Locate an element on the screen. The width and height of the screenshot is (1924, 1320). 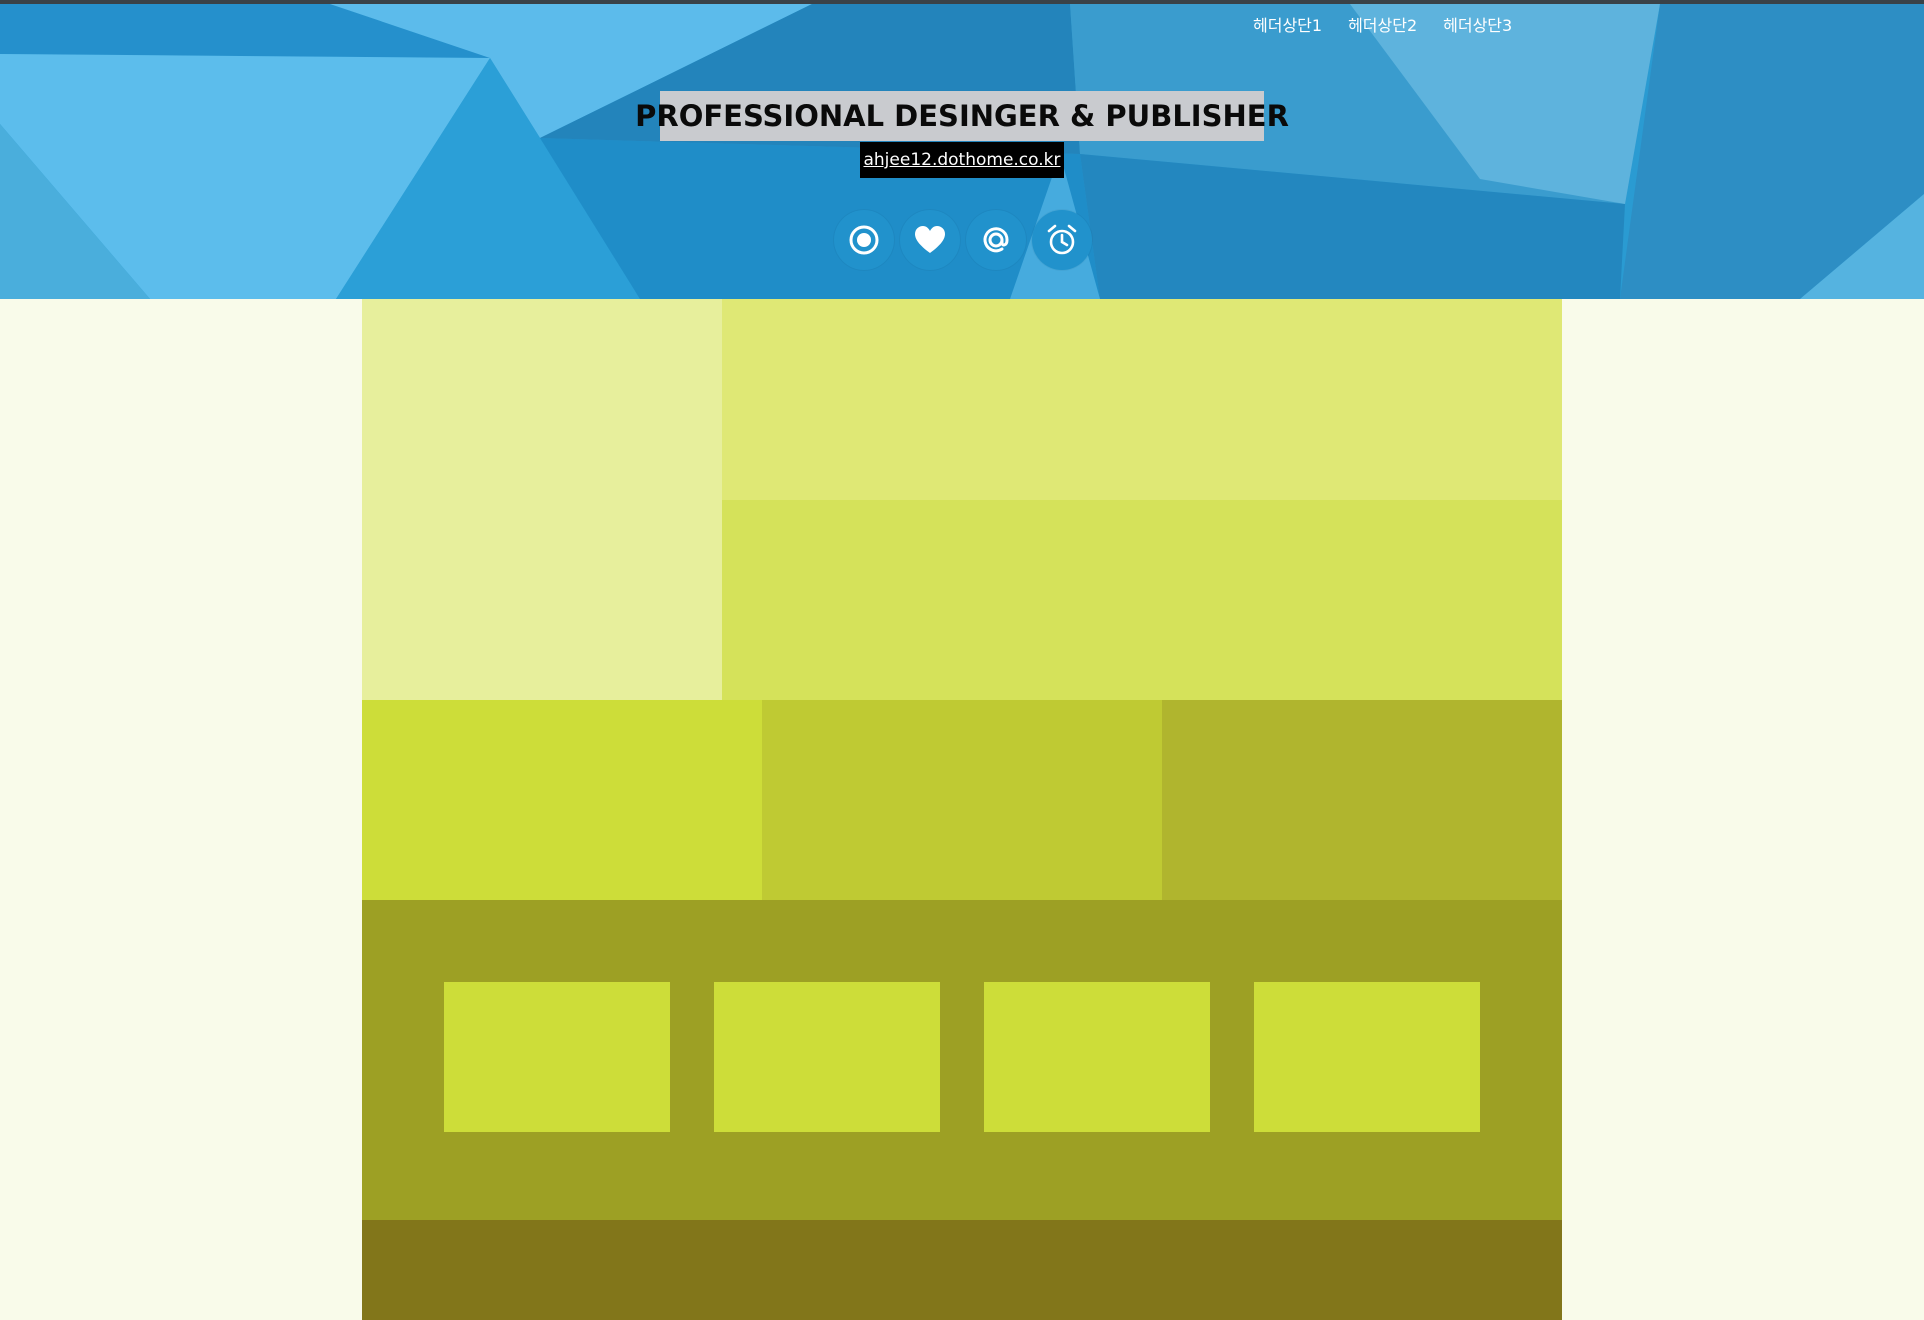
alarm-clock-icon is located at coordinates (1062, 240).